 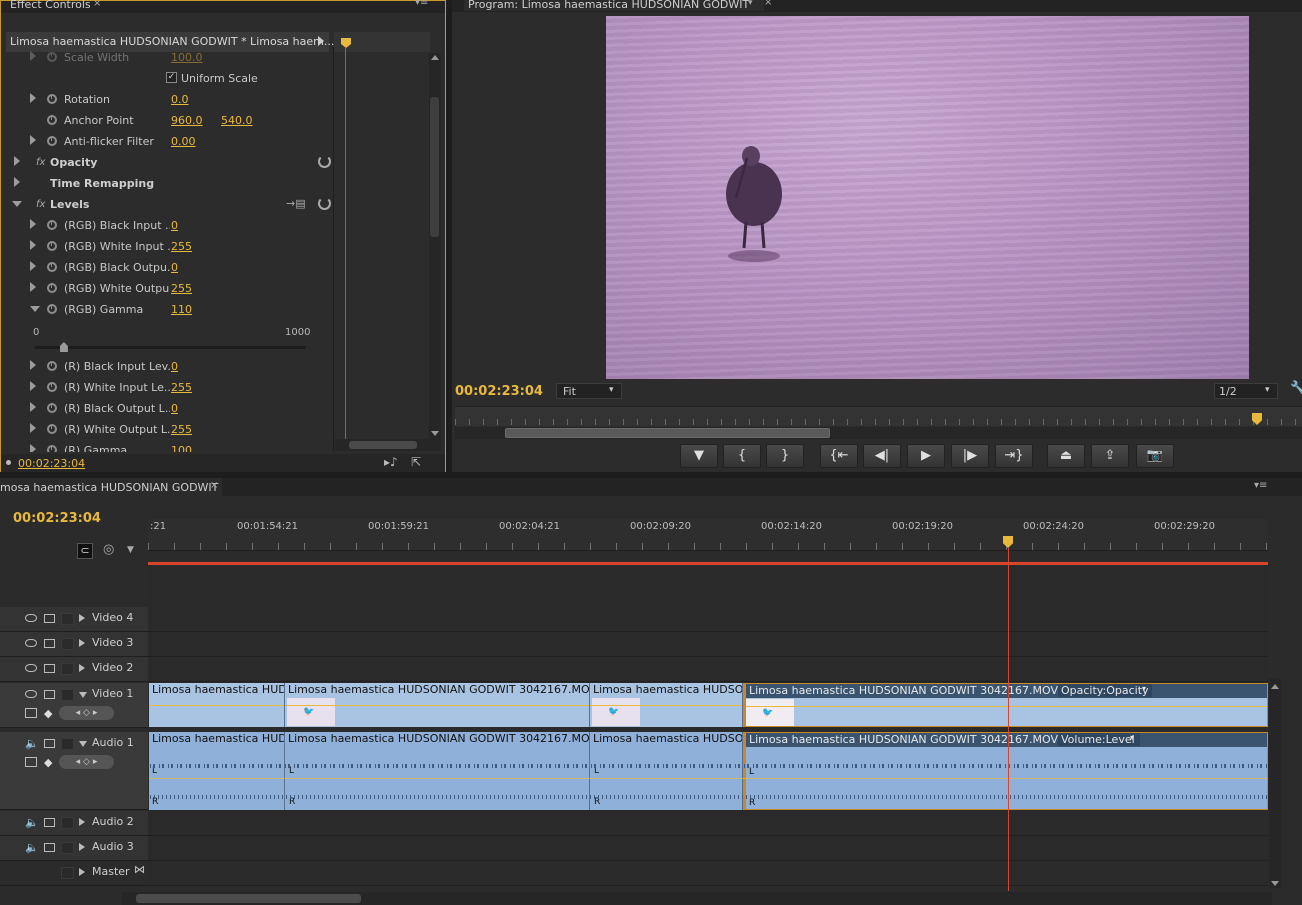 What do you see at coordinates (180, 99) in the screenshot?
I see `param-value: 0.0` at bounding box center [180, 99].